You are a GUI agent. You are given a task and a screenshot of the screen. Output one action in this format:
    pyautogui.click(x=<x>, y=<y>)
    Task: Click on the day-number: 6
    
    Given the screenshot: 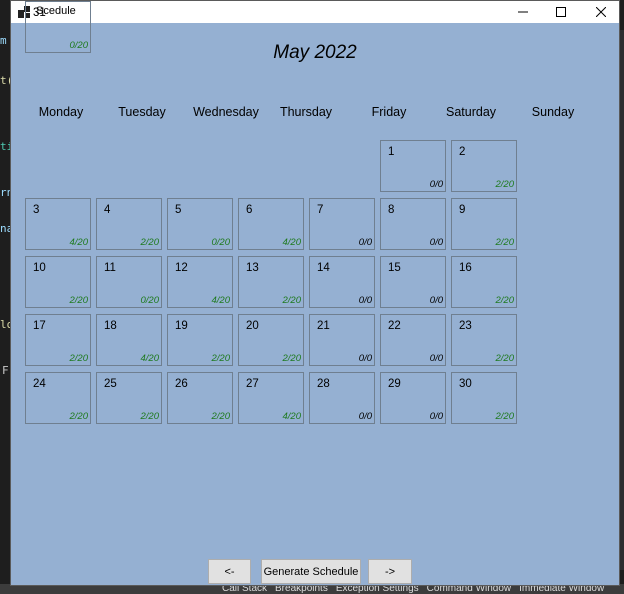 What is the action you would take?
    pyautogui.click(x=249, y=210)
    